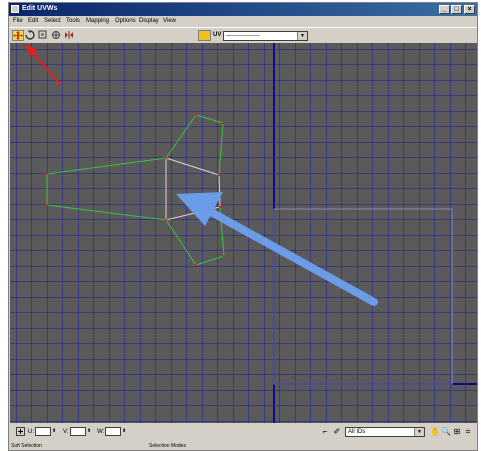  I want to click on ids-dropdown: All IDs ▼, so click(385, 432).